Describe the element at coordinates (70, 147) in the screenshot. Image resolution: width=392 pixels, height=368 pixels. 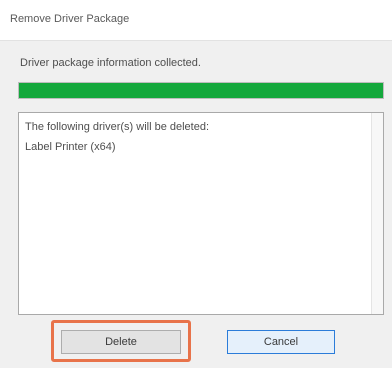
I see `list-line-driver: Label Printer (x64)` at that location.